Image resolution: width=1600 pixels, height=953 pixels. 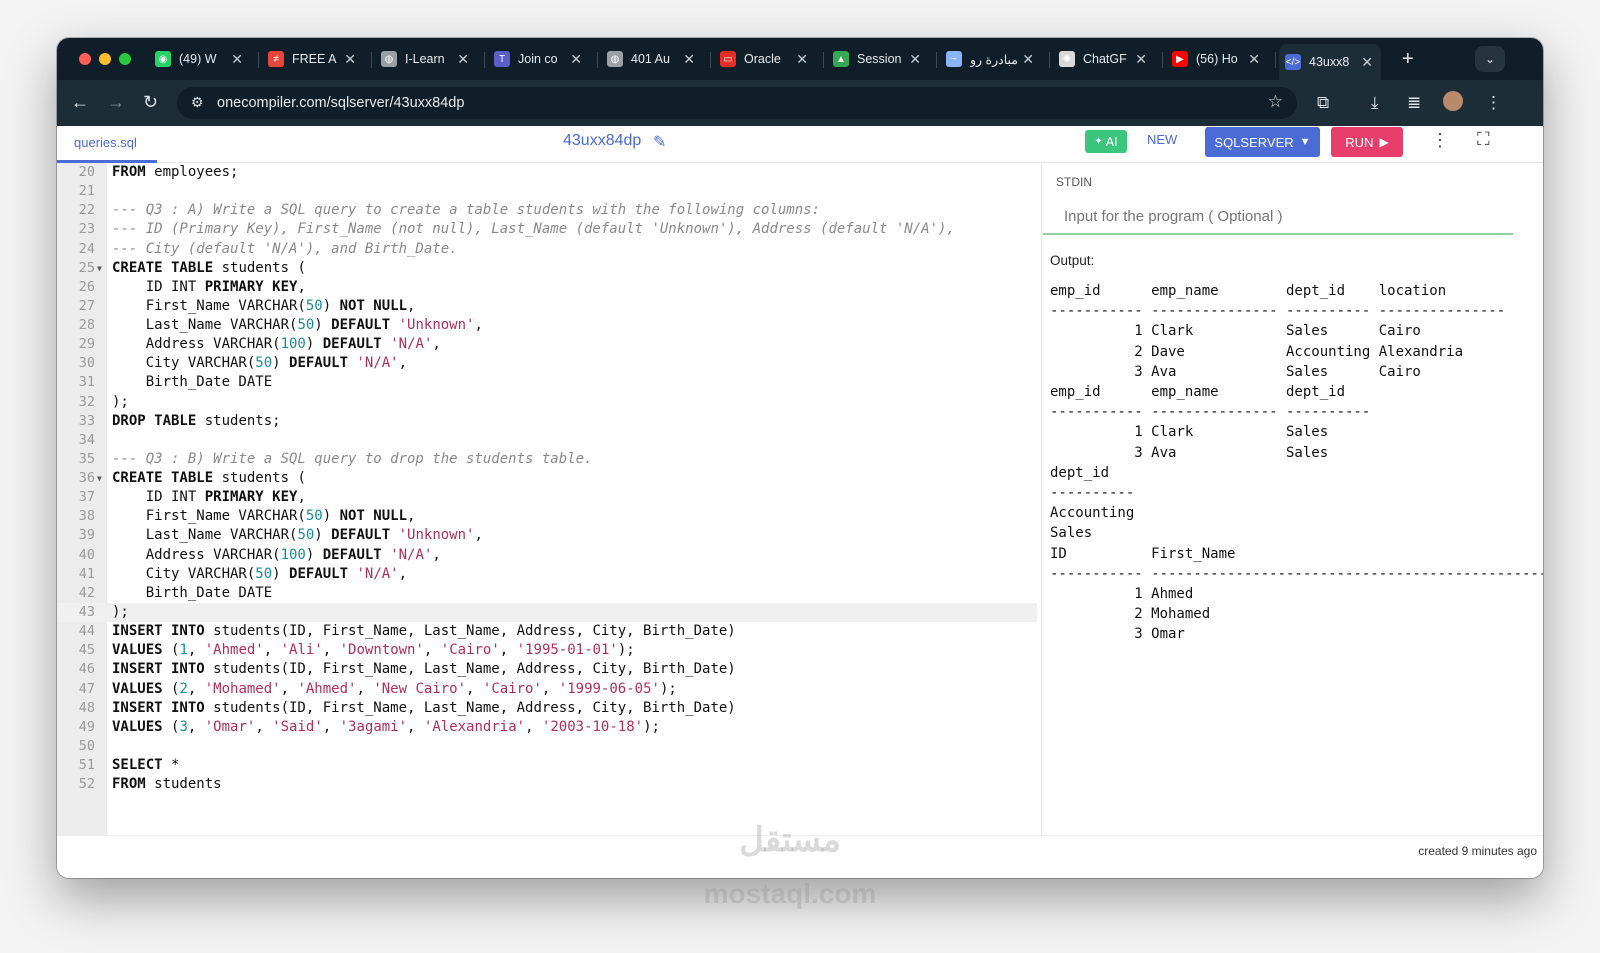 What do you see at coordinates (183, 688) in the screenshot?
I see `code-token: 2` at bounding box center [183, 688].